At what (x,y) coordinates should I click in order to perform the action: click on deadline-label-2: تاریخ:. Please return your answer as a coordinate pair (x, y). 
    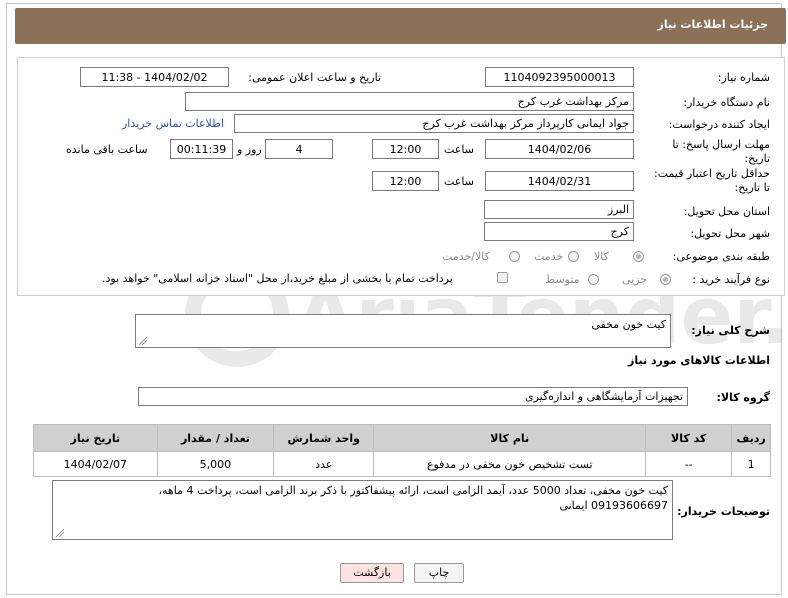
    Looking at the image, I should click on (757, 158).